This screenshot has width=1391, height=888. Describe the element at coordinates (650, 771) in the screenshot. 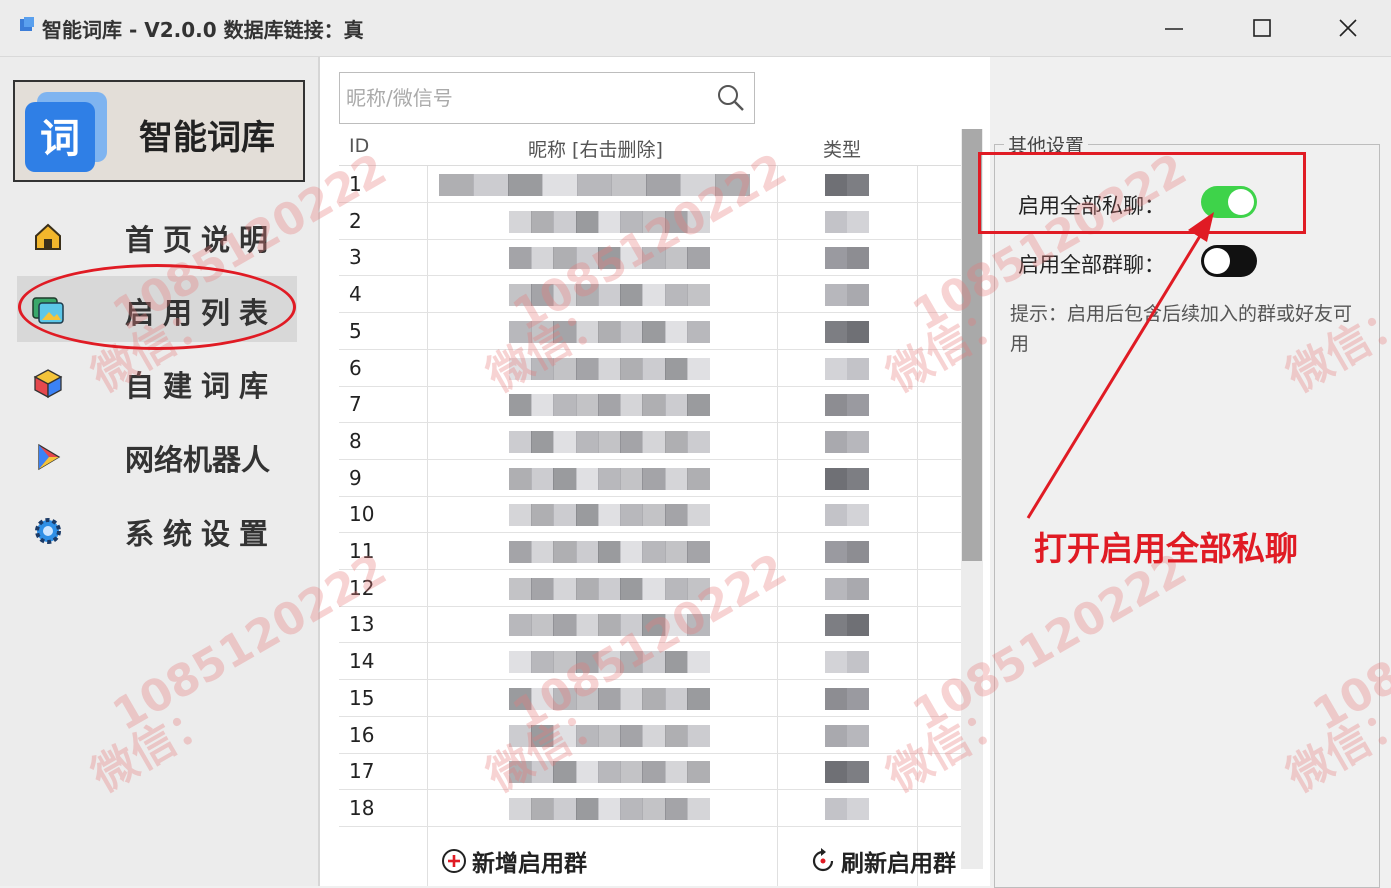

I see `table-row: 17` at that location.